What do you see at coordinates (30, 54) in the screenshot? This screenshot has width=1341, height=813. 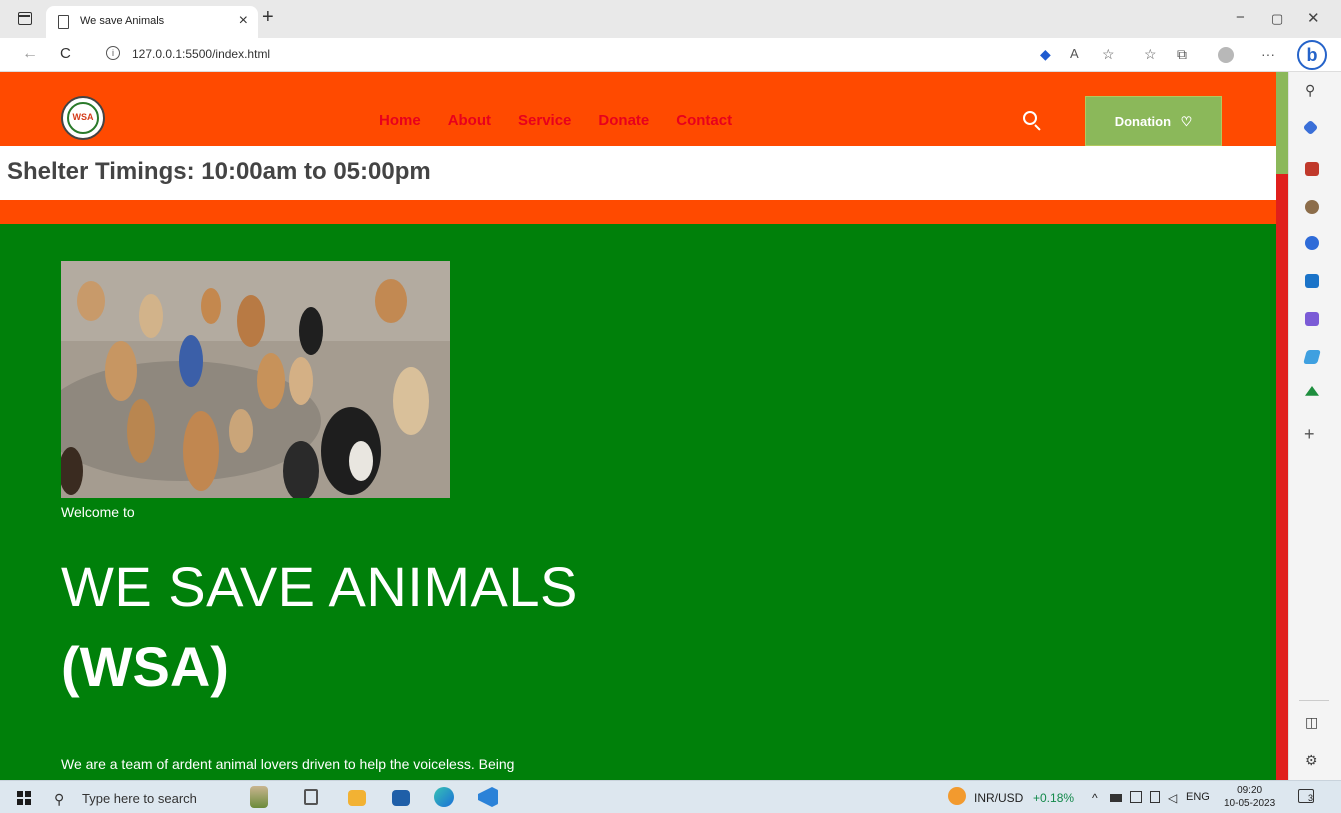 I see `back-button: ←` at bounding box center [30, 54].